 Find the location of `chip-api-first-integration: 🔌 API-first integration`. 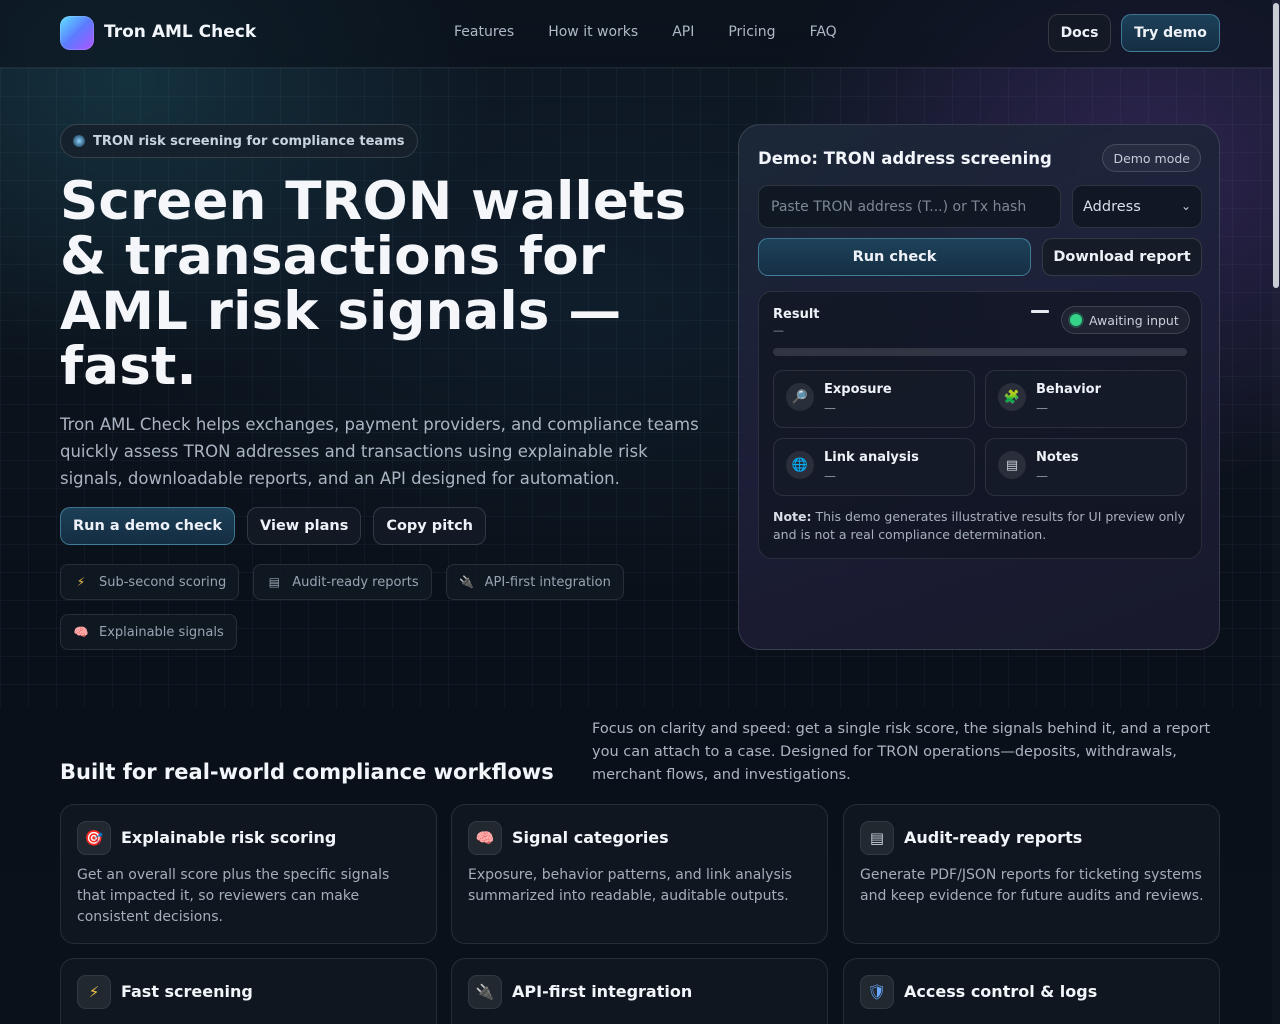

chip-api-first-integration: 🔌 API-first integration is located at coordinates (534, 582).